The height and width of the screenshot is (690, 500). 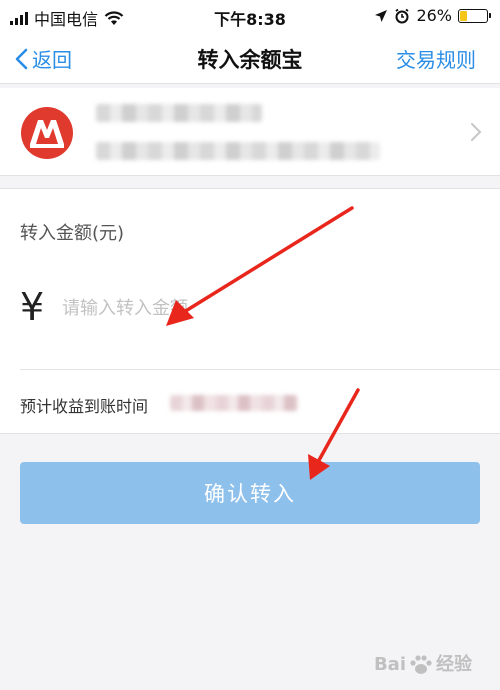 I want to click on chevron-left-icon, so click(x=21, y=58).